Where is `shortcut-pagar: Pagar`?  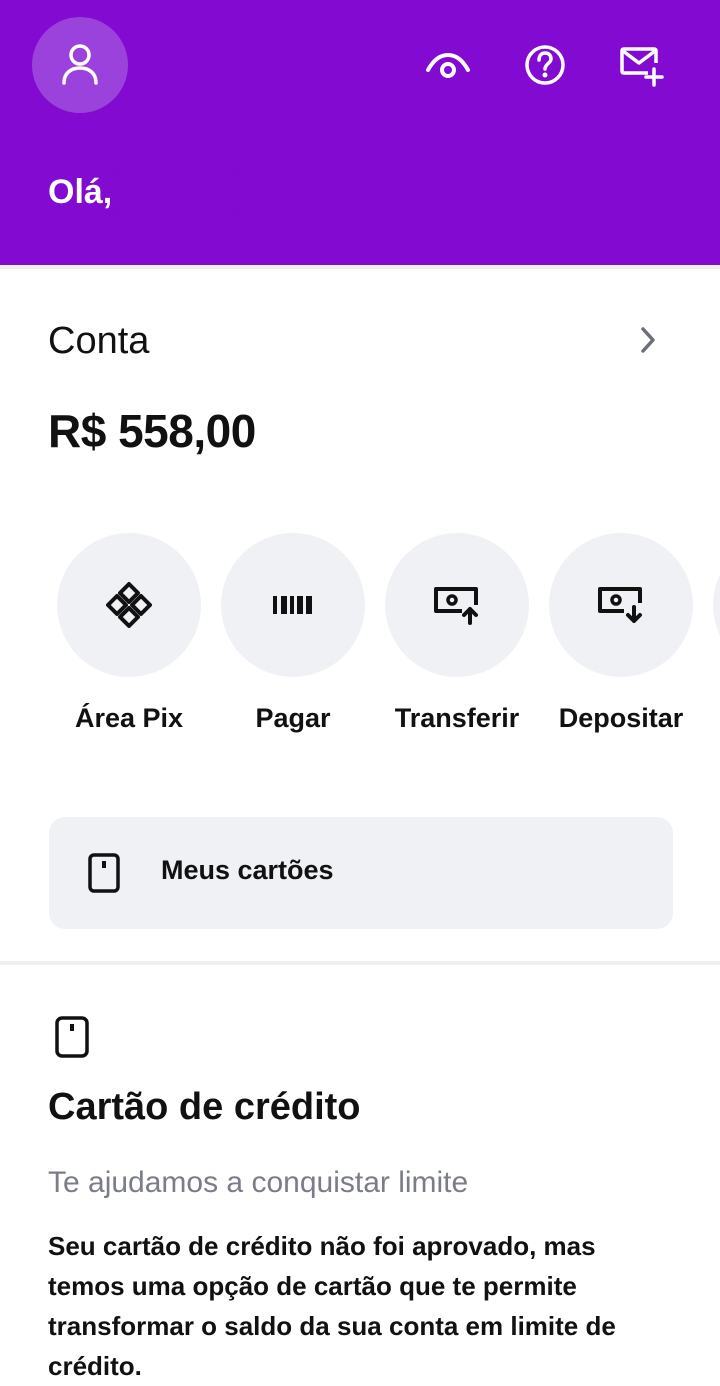 shortcut-pagar: Pagar is located at coordinates (293, 638).